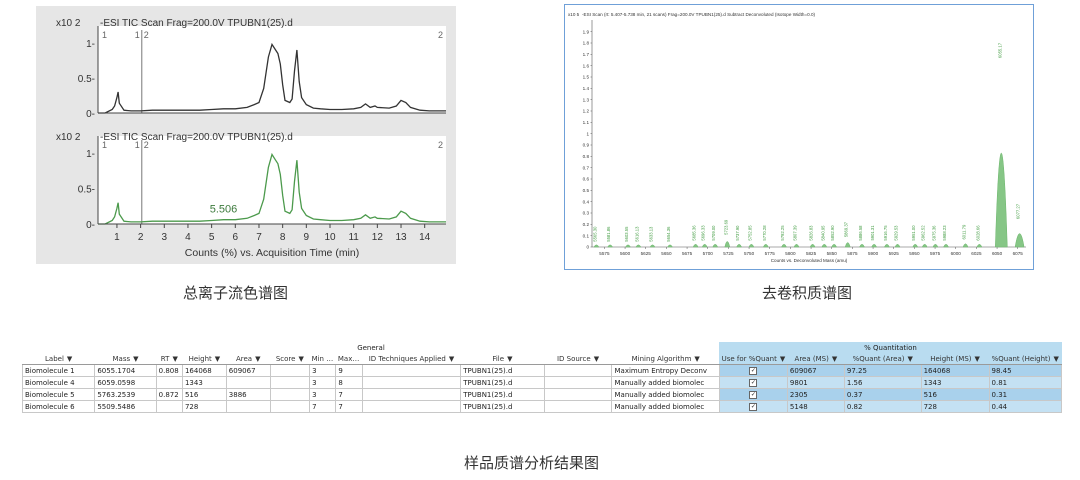  What do you see at coordinates (668, 234) in the screenshot?
I see `peak-label: 5654.36` at bounding box center [668, 234].